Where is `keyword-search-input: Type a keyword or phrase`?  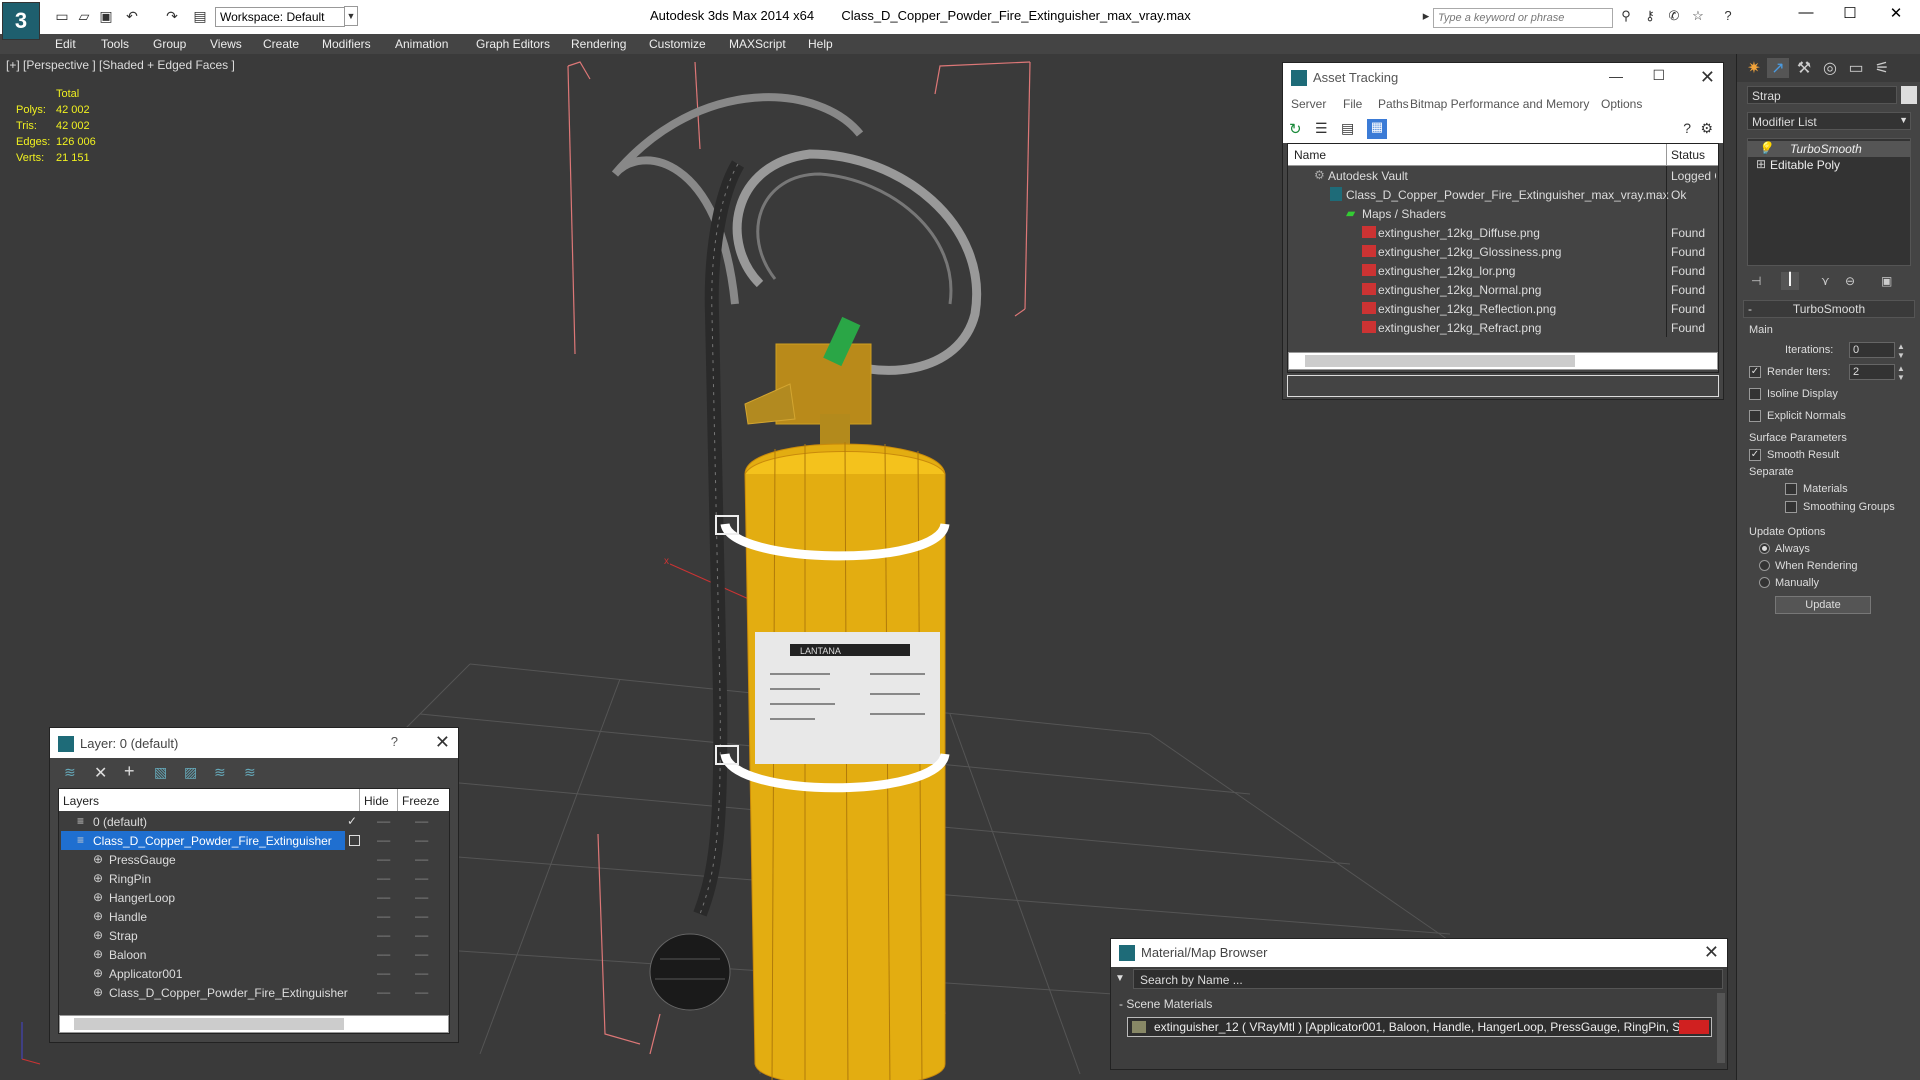 keyword-search-input: Type a keyword or phrase is located at coordinates (1523, 18).